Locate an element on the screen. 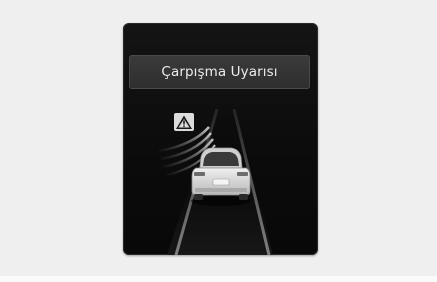 Image resolution: width=437 pixels, height=282 pixels. warning-title: Çarpışma Uyarısı is located at coordinates (219, 72).